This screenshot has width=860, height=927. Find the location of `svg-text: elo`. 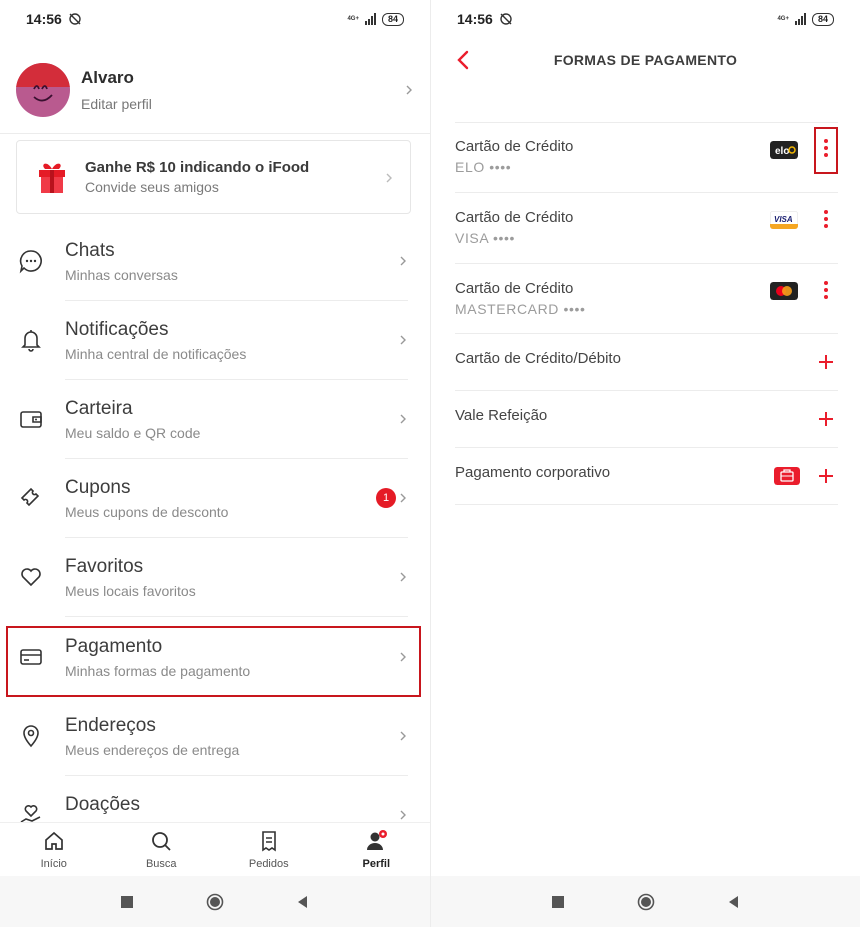

svg-text: elo is located at coordinates (782, 151).